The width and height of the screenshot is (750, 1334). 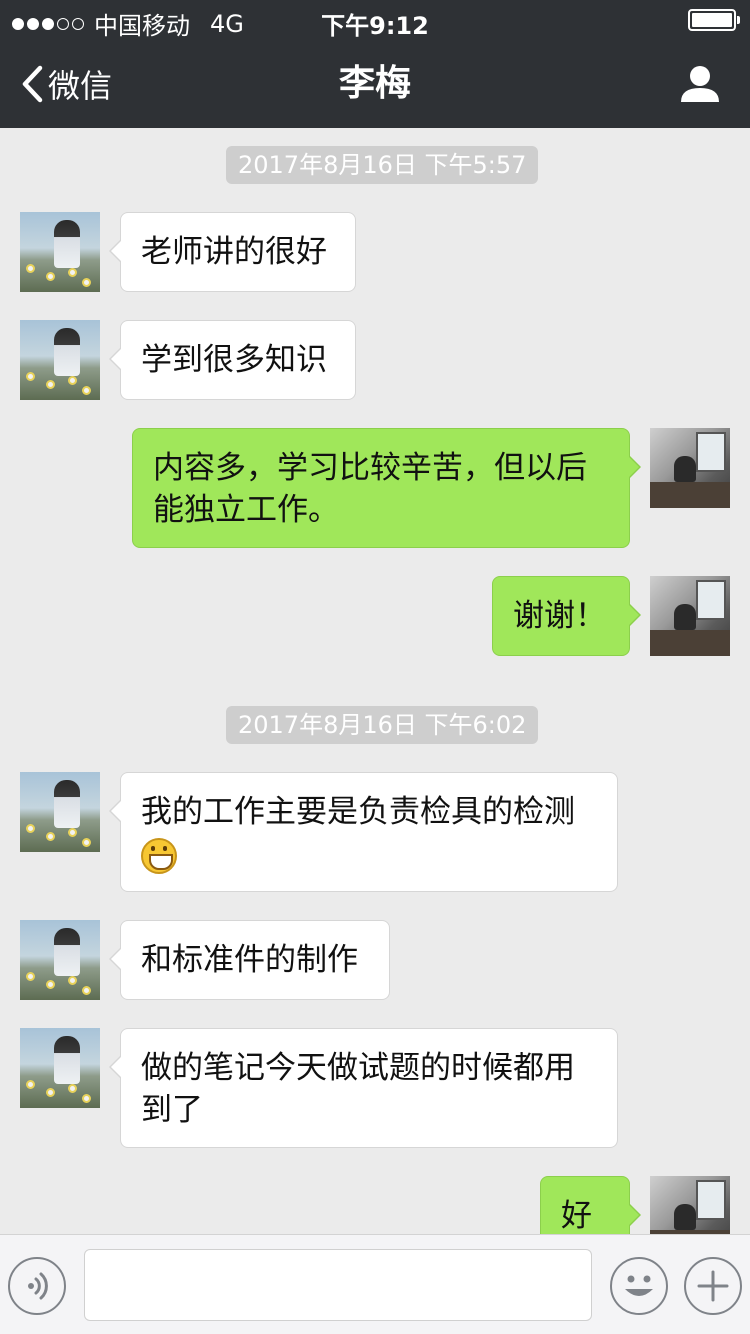 What do you see at coordinates (358, 1089) in the screenshot?
I see `message-text: 做的笔记今天做试题的时候都用到了` at bounding box center [358, 1089].